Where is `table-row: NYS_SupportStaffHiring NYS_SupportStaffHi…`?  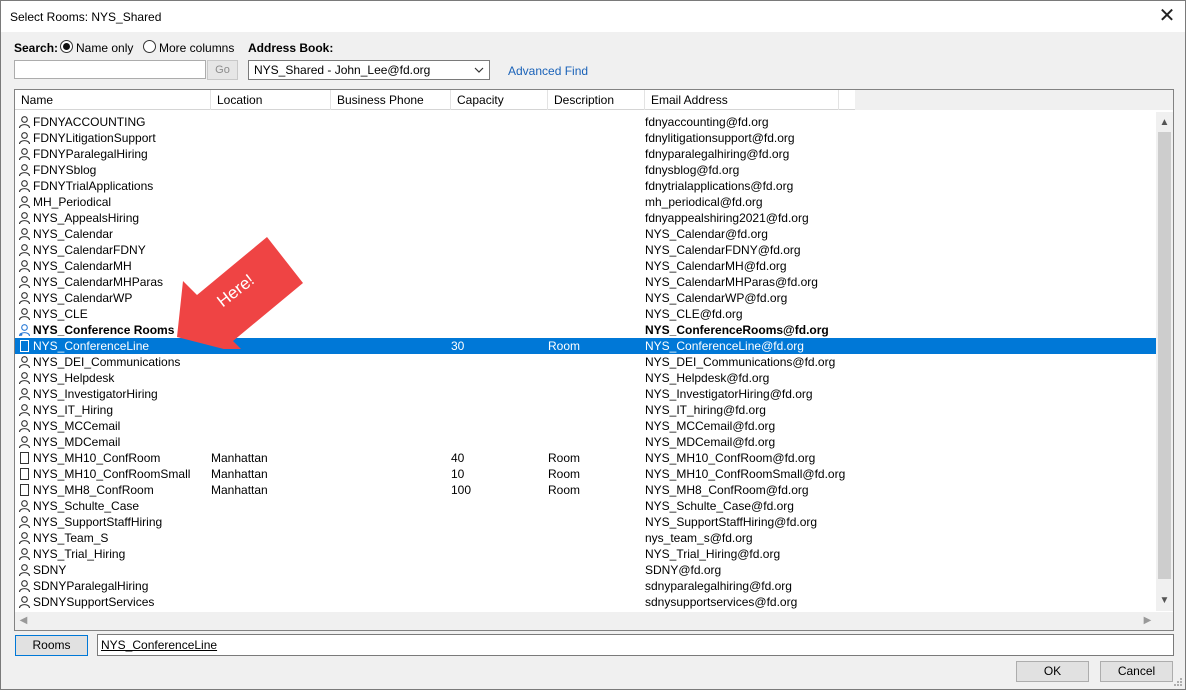
table-row: NYS_SupportStaffHiring NYS_SupportStaffHi… is located at coordinates (585, 522).